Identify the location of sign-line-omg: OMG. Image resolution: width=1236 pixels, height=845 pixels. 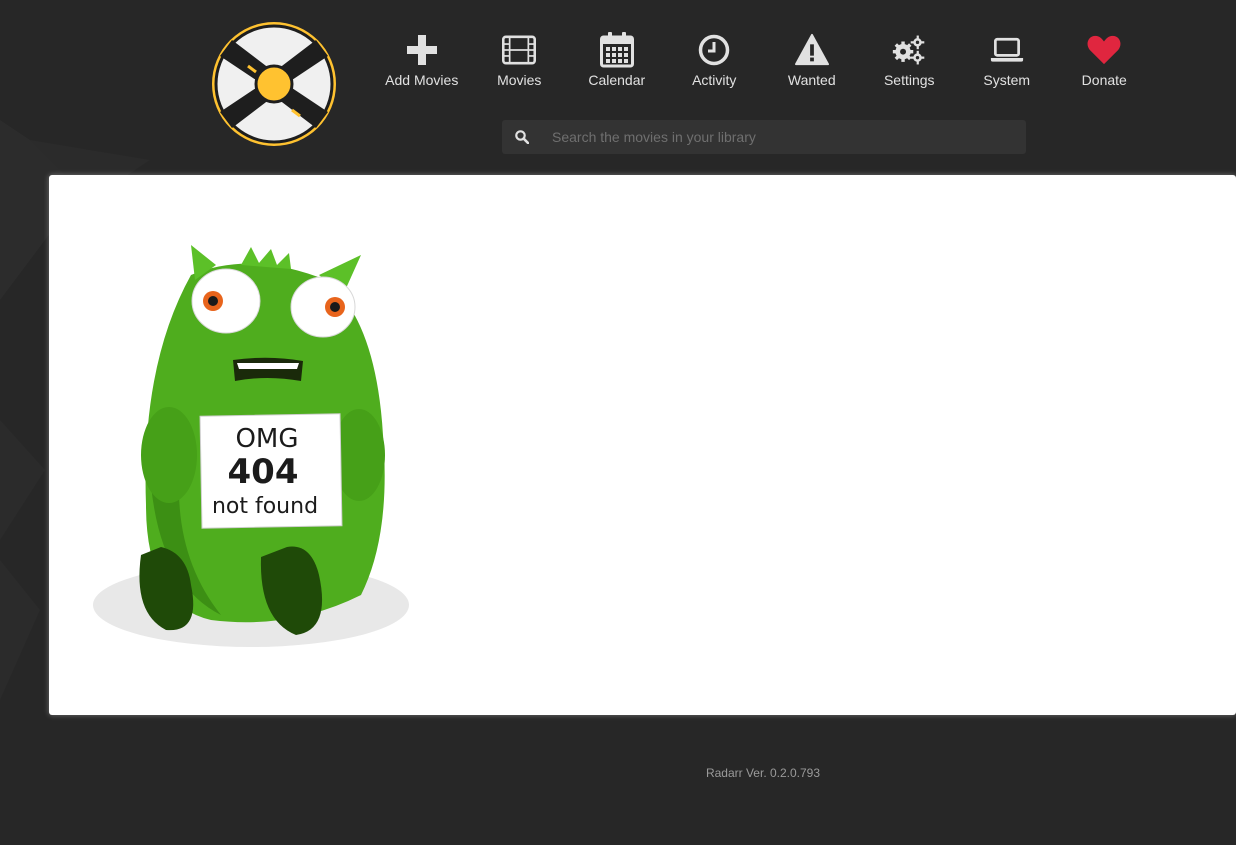
(266, 439).